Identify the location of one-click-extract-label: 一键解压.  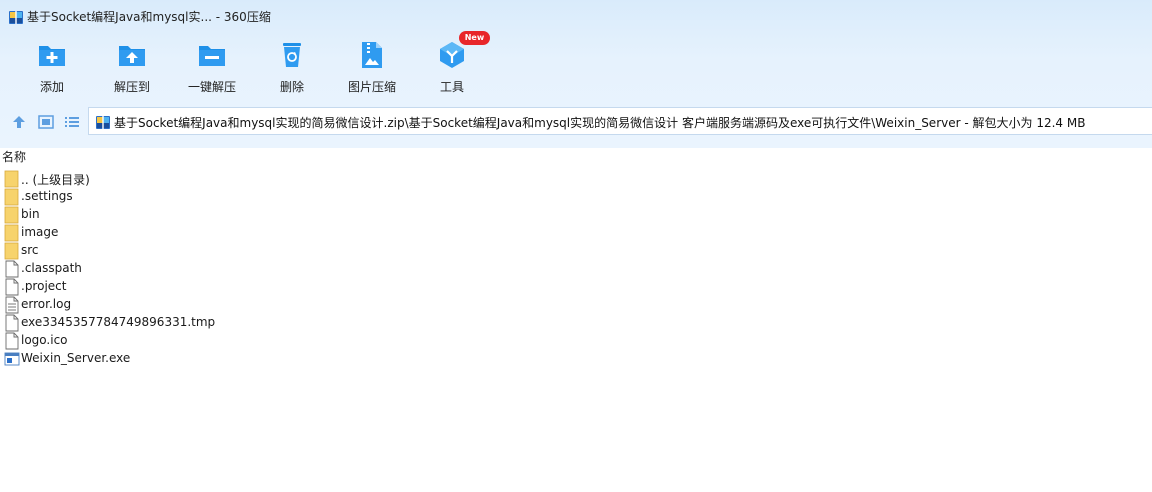
(211, 87).